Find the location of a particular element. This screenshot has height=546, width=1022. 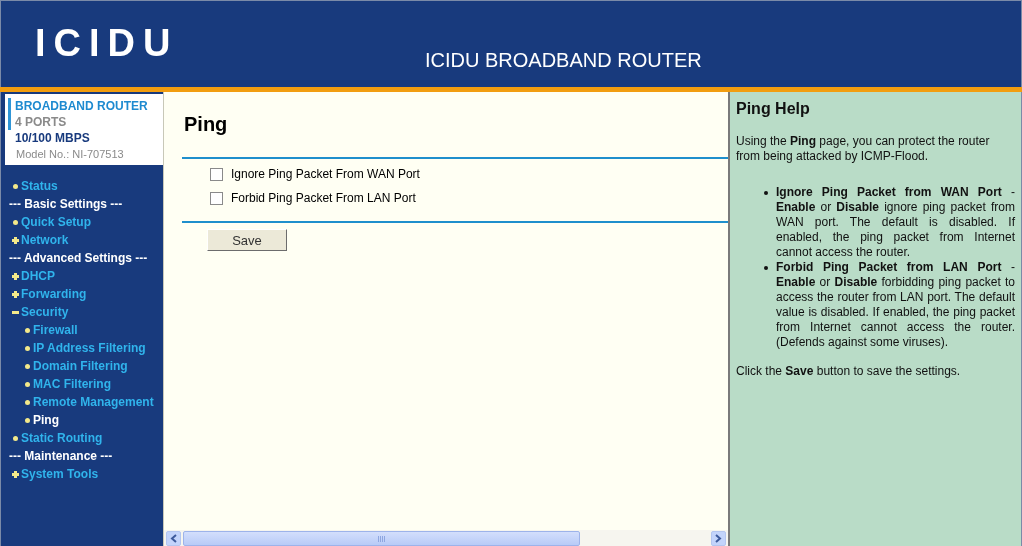

menu-item: IP Address Filtering is located at coordinates (89, 348).